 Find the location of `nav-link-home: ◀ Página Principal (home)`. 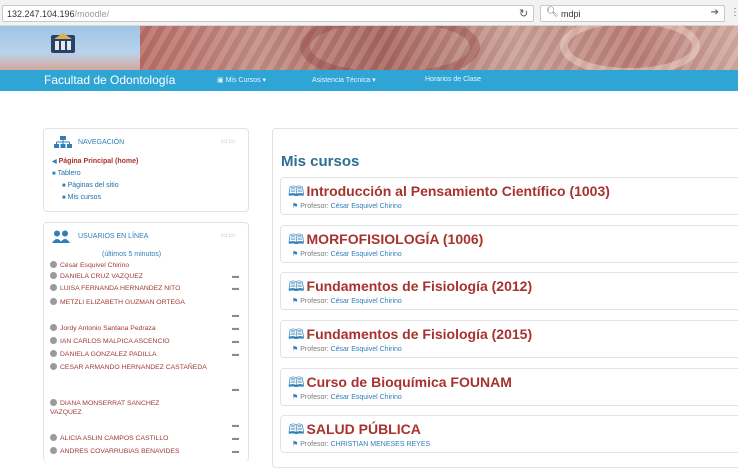

nav-link-home: ◀ Página Principal (home) is located at coordinates (95, 161).